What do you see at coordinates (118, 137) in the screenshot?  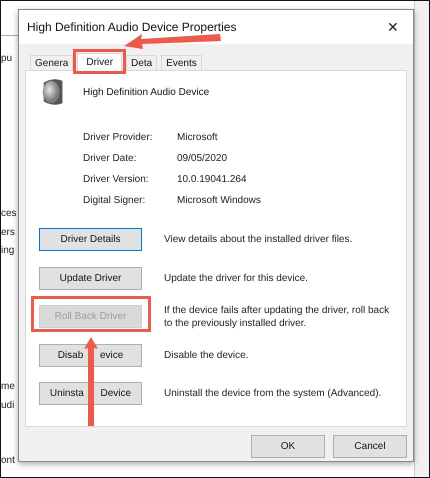 I see `detail-label: Driver Provider:` at bounding box center [118, 137].